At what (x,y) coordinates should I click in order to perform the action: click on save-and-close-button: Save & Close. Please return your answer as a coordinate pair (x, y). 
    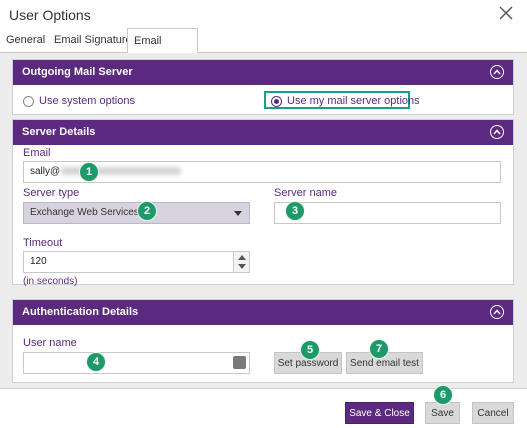
    Looking at the image, I should click on (379, 413).